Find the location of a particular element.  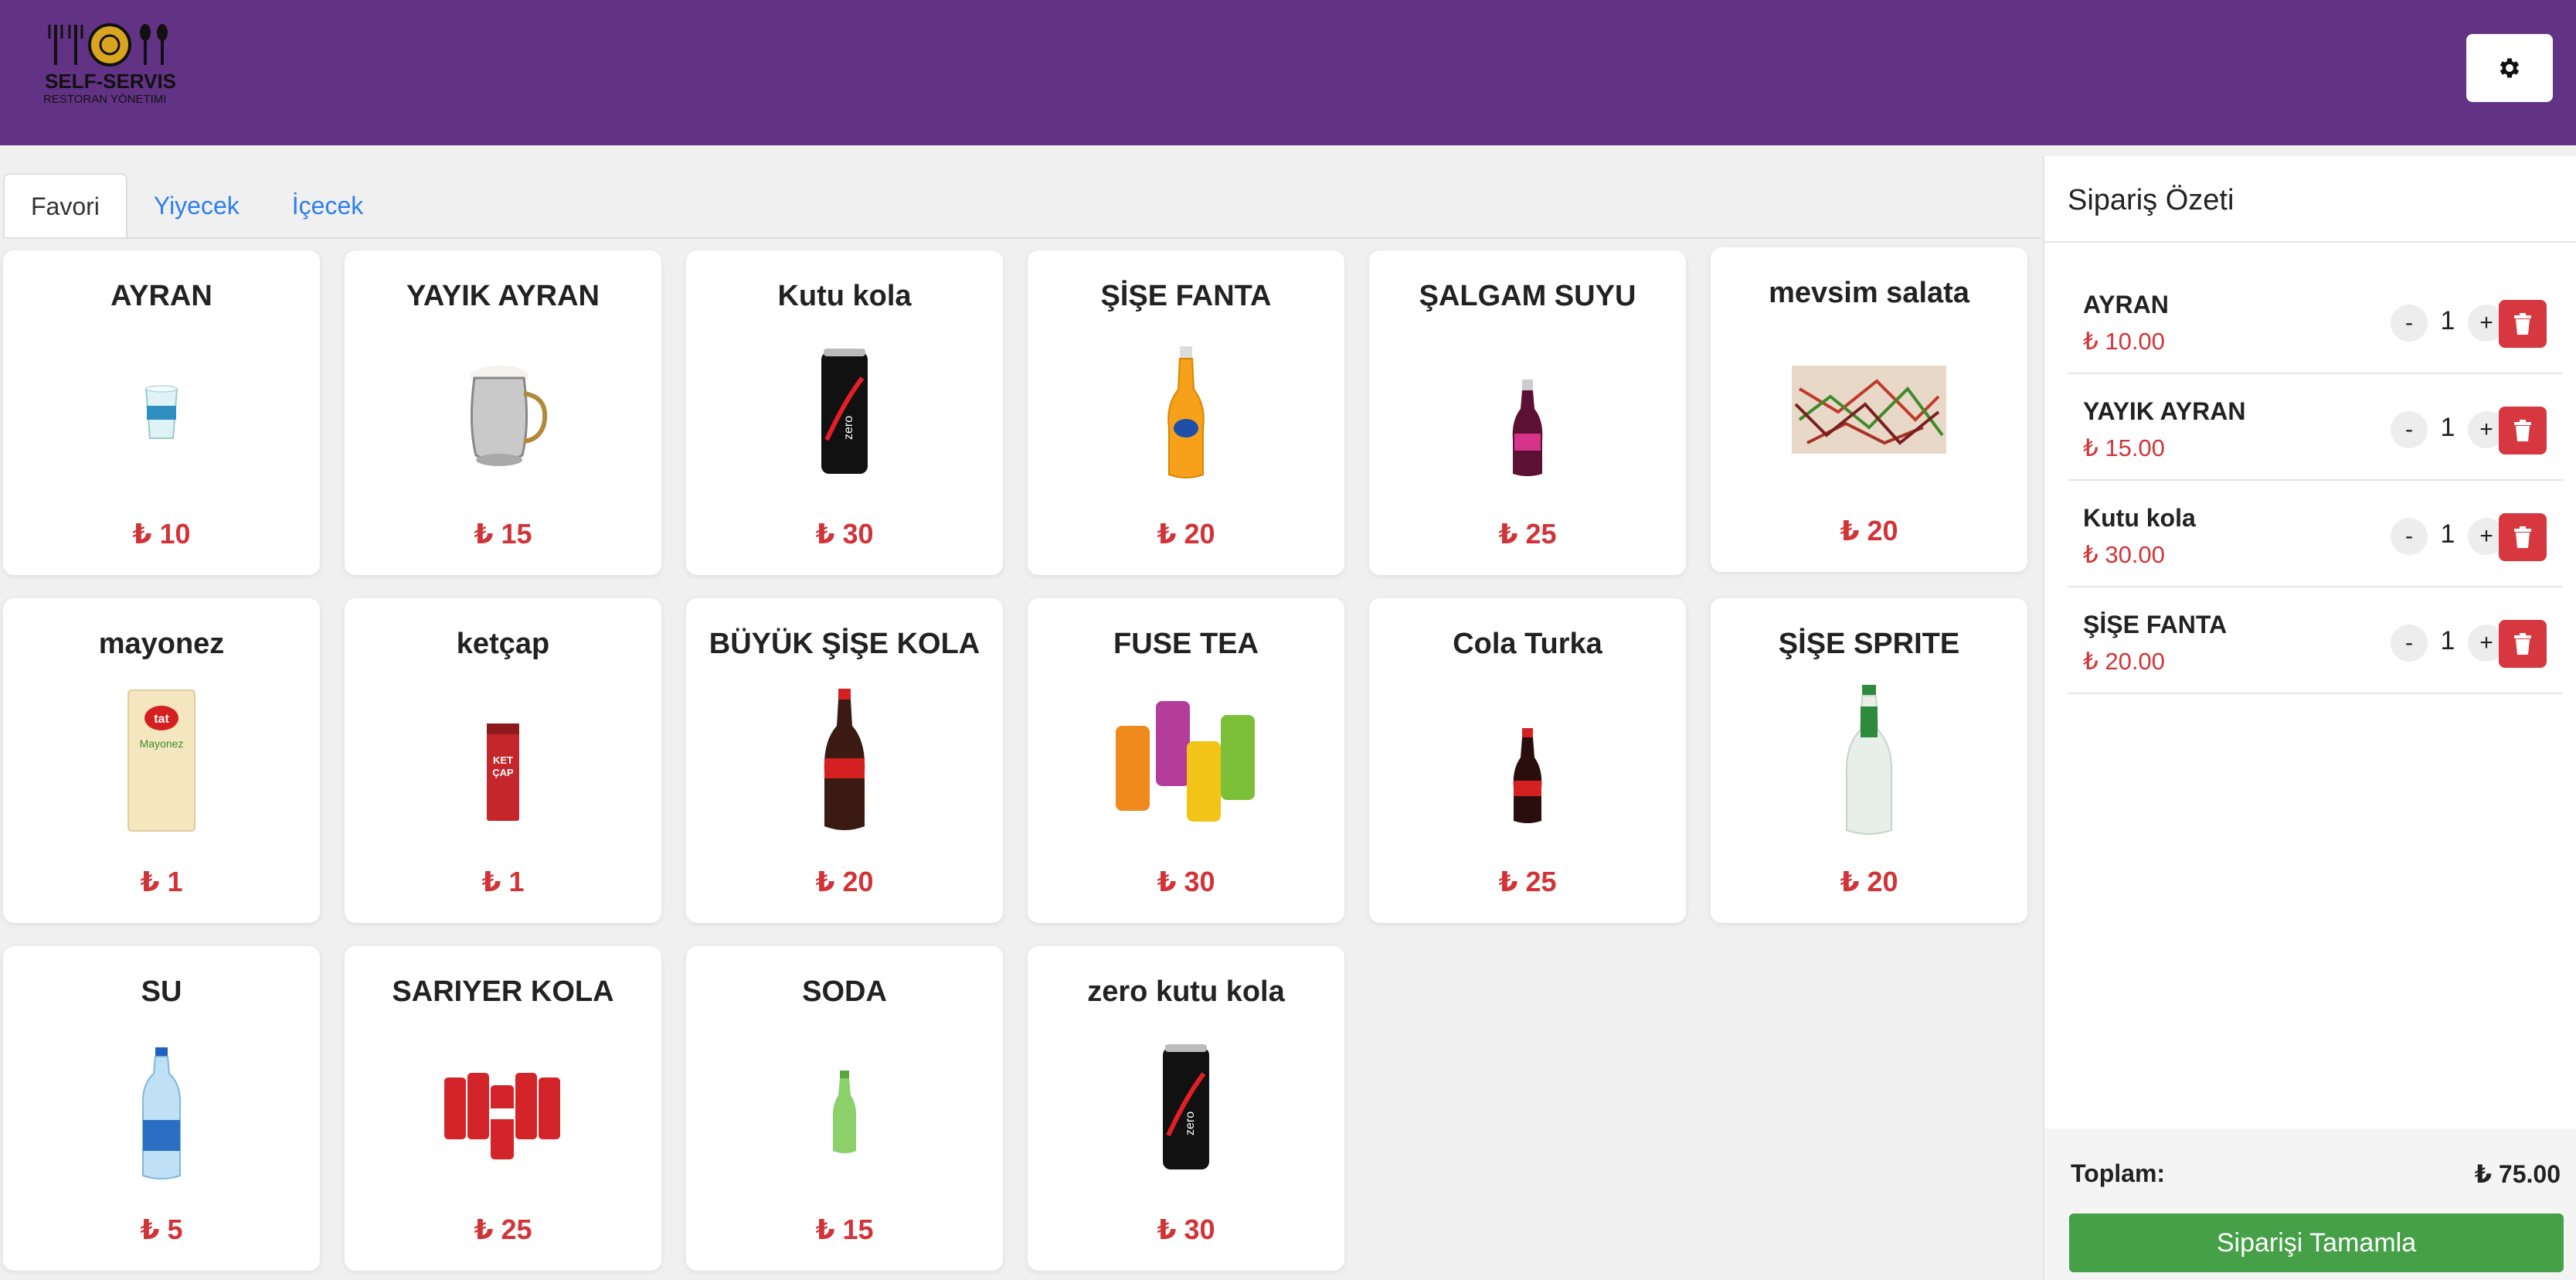

soda-bottle-icon is located at coordinates (844, 1108).